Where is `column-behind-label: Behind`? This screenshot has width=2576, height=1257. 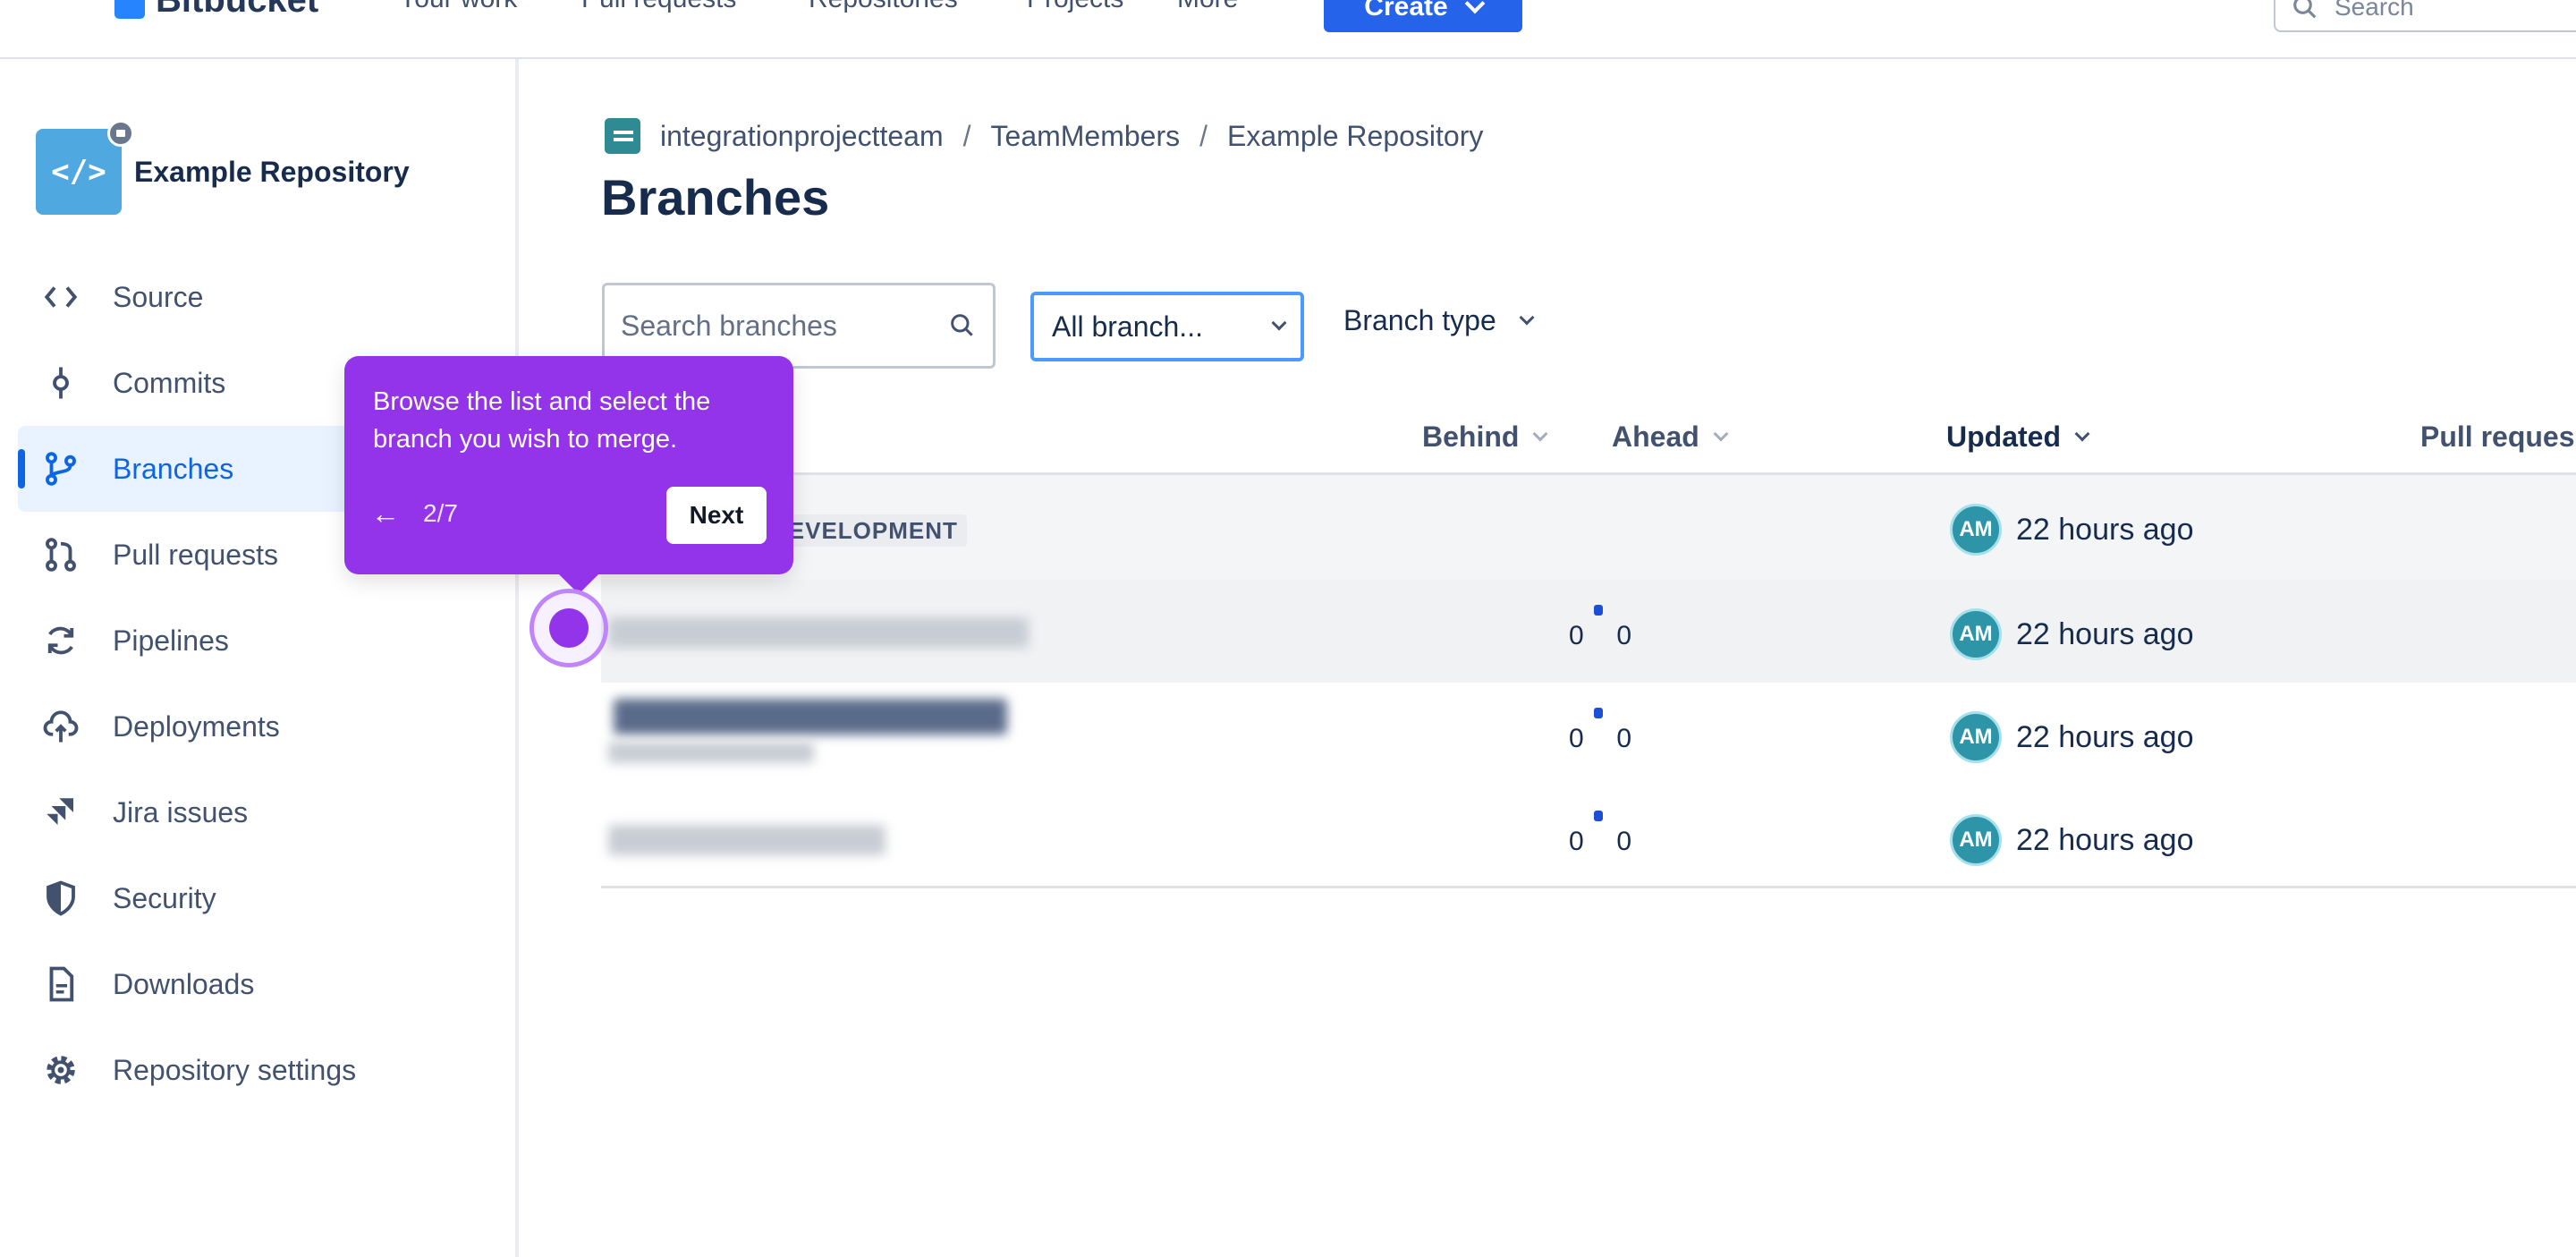
column-behind-label: Behind is located at coordinates (1471, 436).